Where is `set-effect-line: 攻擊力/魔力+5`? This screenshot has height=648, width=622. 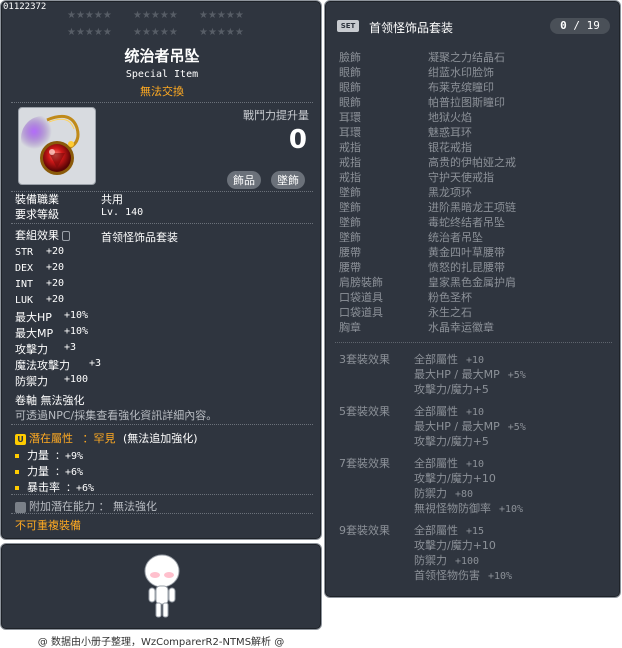
set-effect-line: 攻擊力/魔力+5 is located at coordinates (451, 389).